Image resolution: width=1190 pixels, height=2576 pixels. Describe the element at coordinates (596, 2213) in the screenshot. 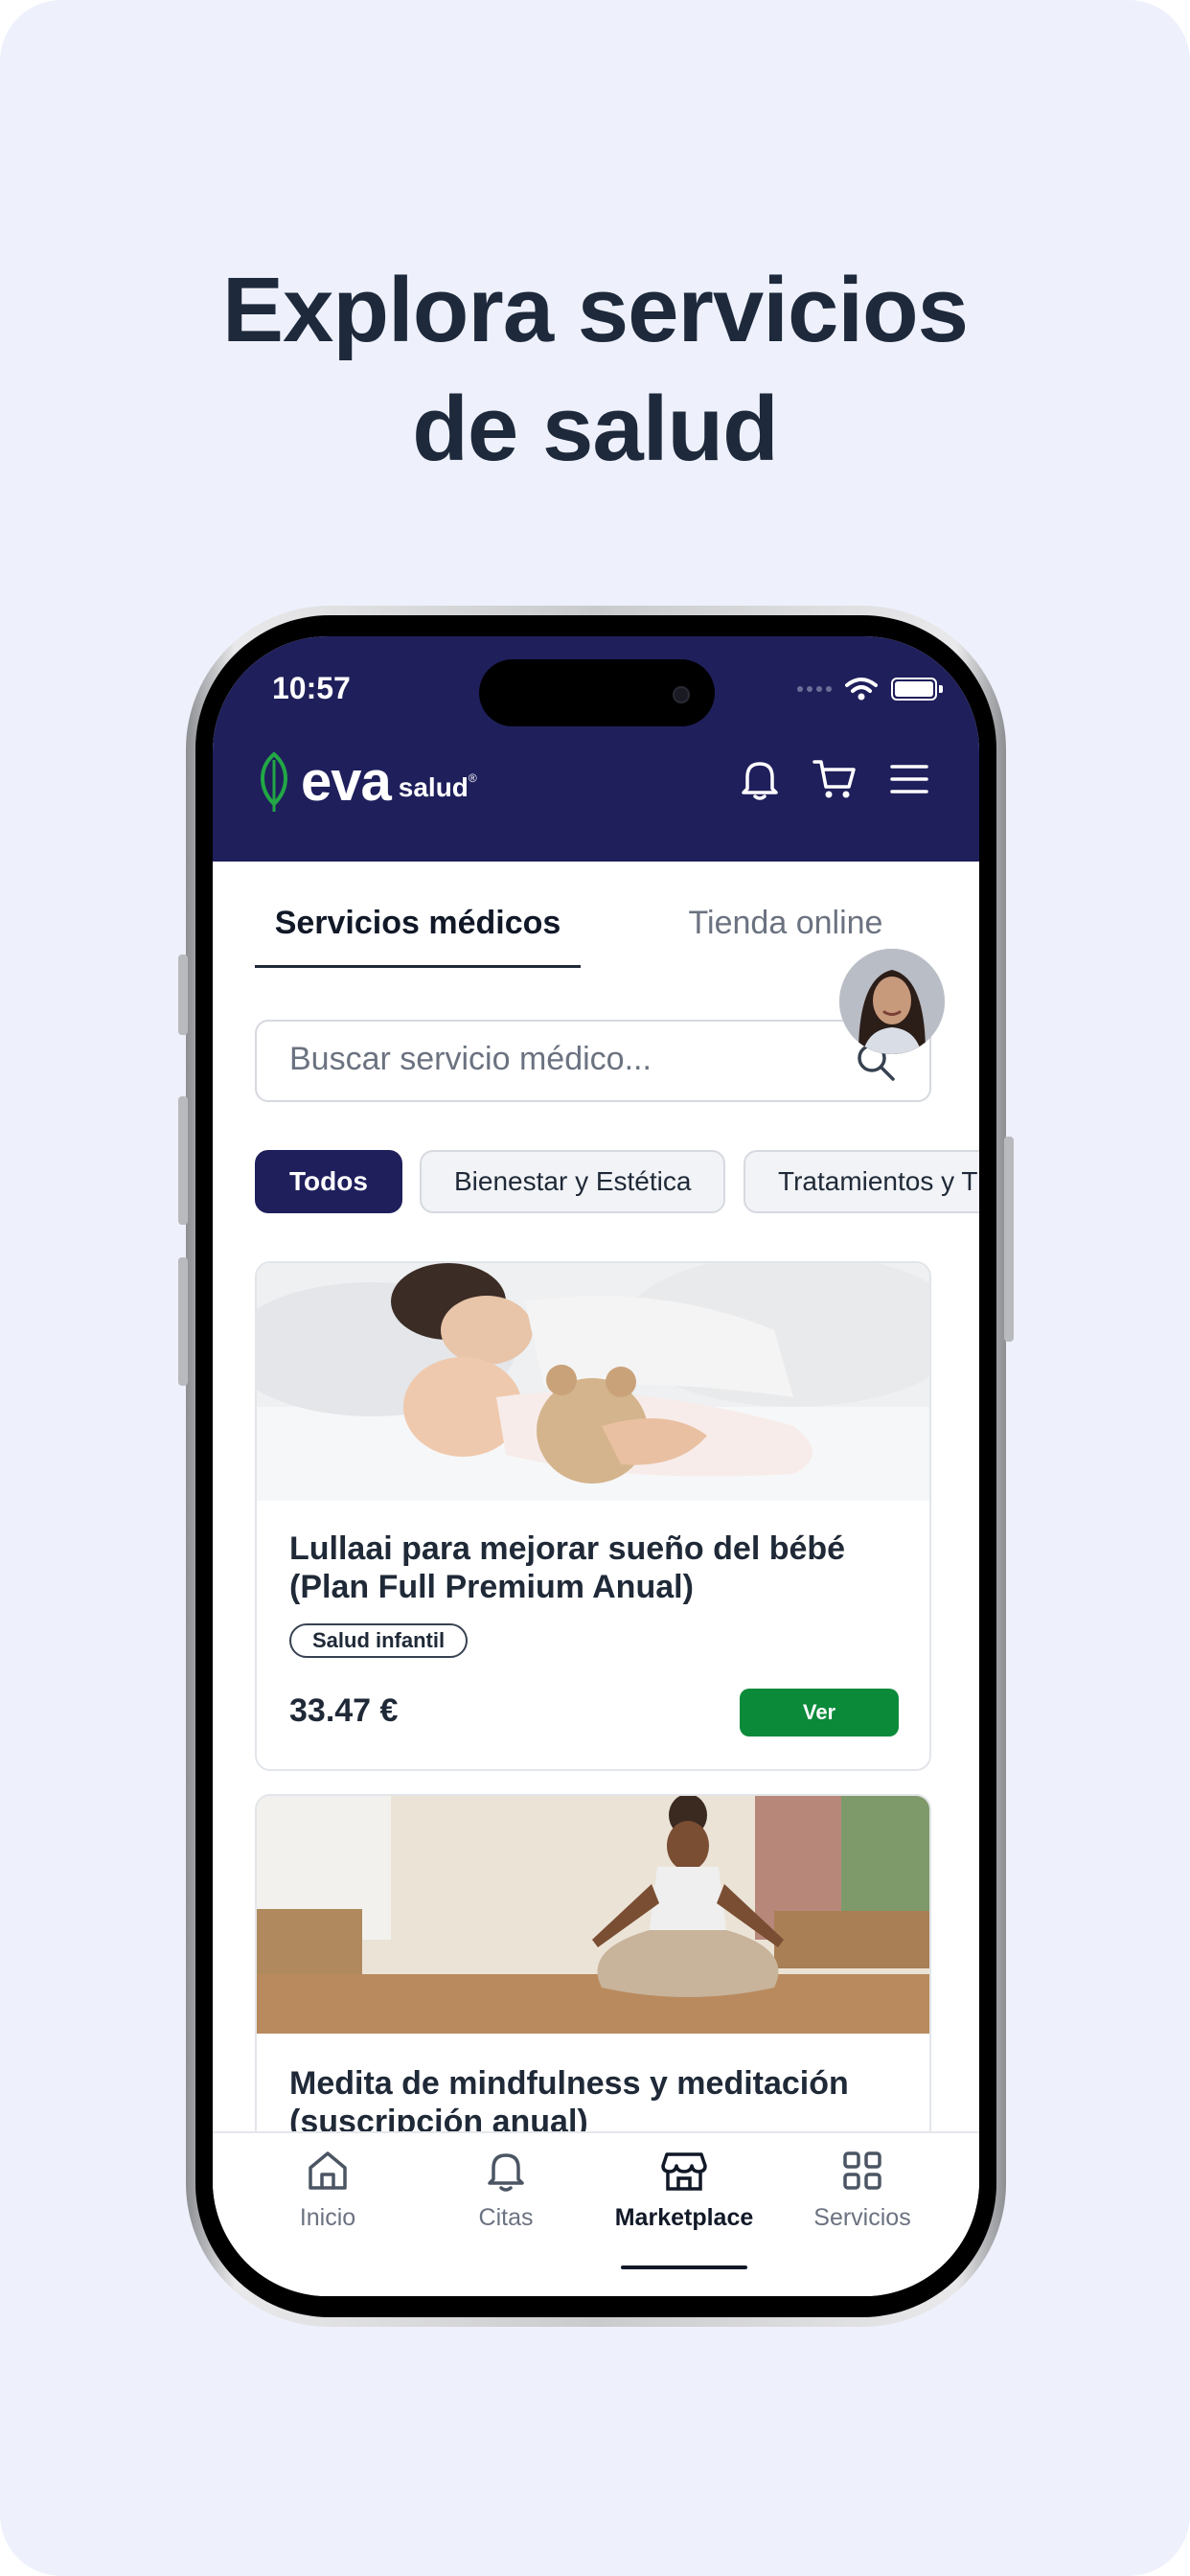

I see `bottom-navigation: Inicio Citas Marketplace Servicios` at that location.